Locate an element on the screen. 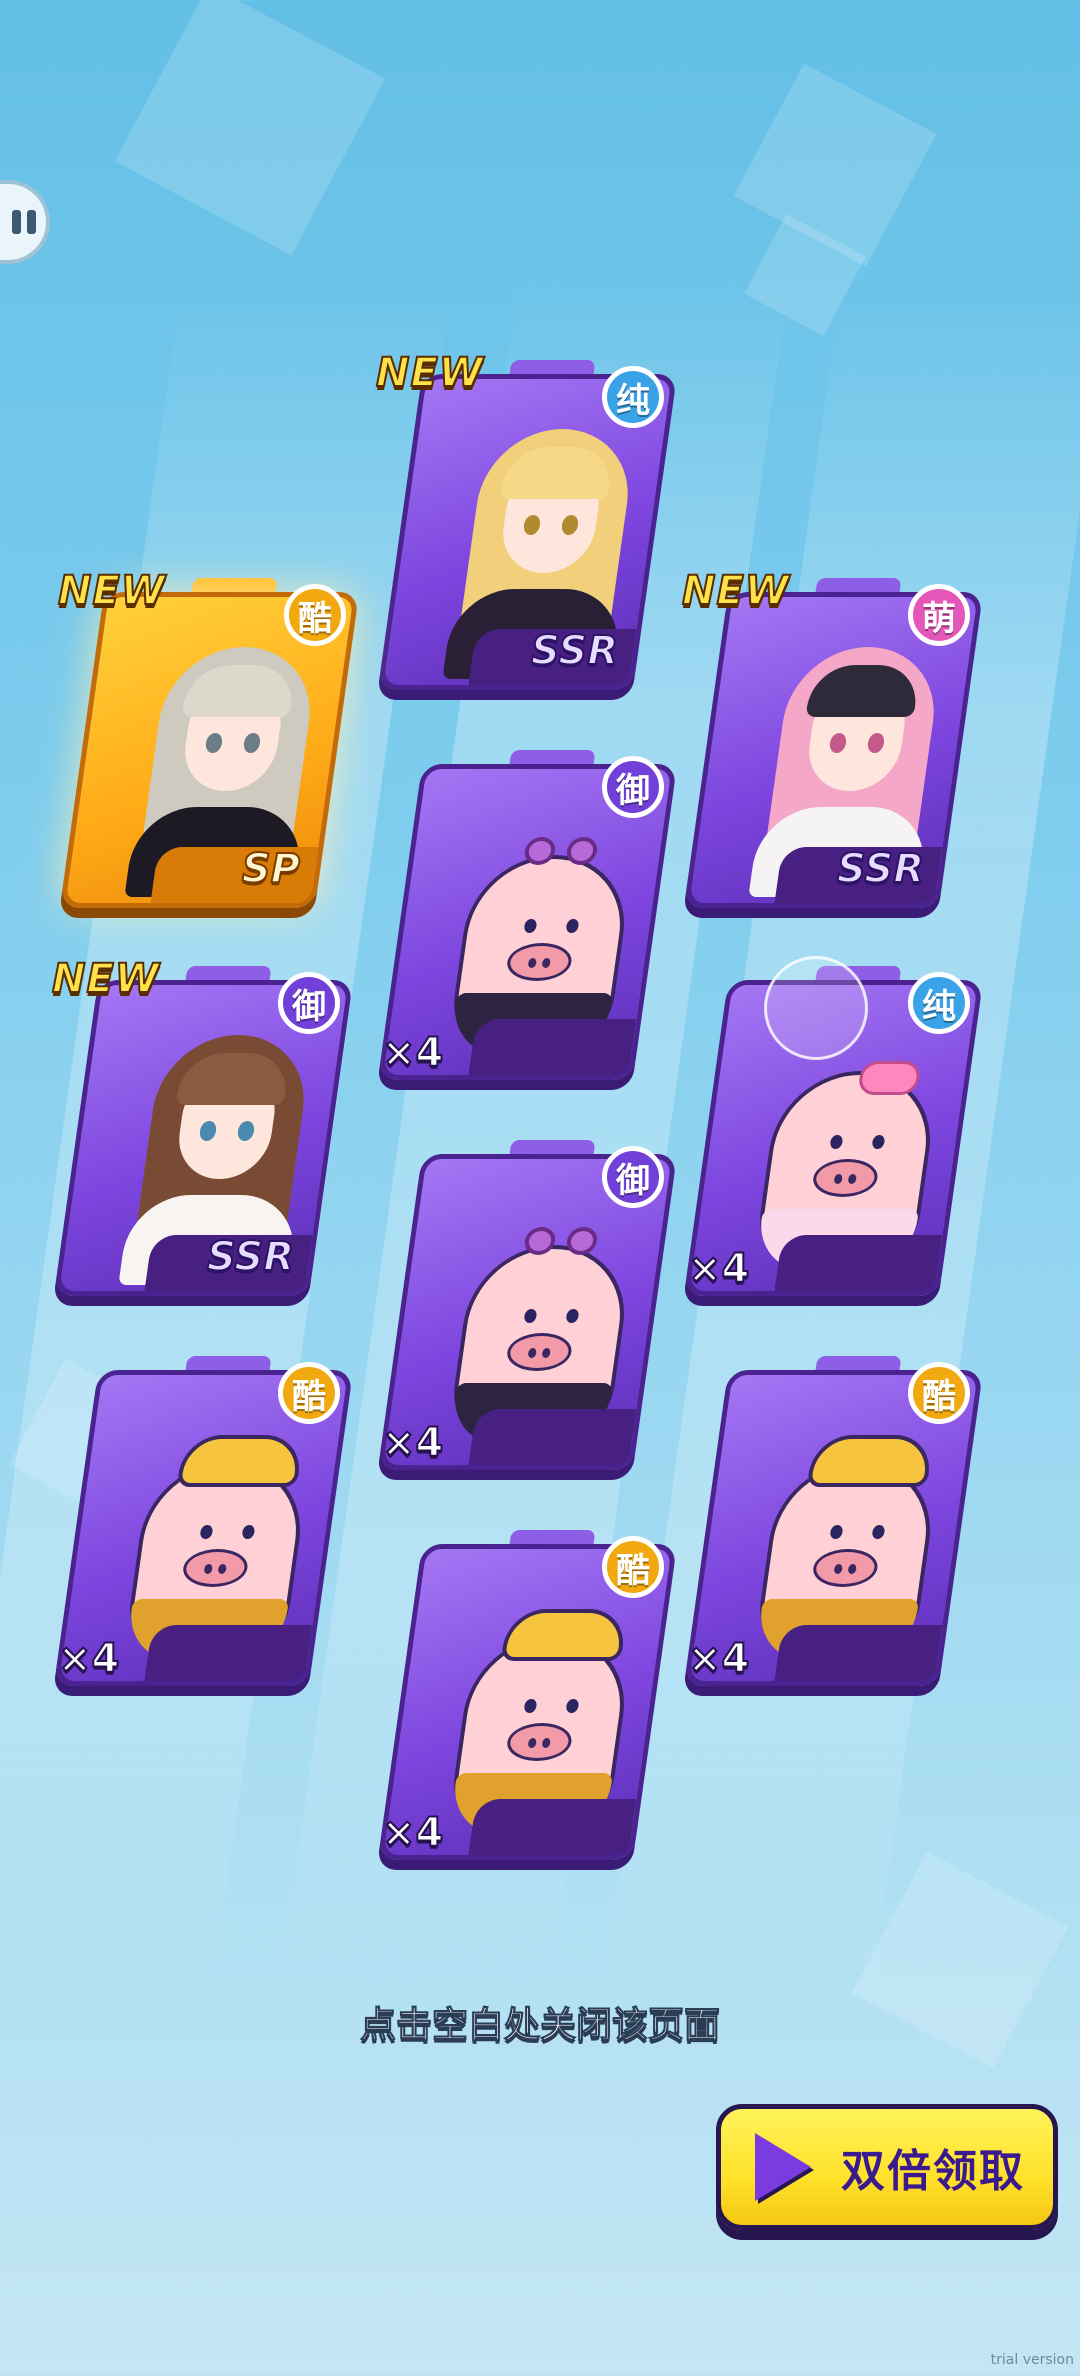 The width and height of the screenshot is (1080, 2376). rarity-label: SP is located at coordinates (271, 869).